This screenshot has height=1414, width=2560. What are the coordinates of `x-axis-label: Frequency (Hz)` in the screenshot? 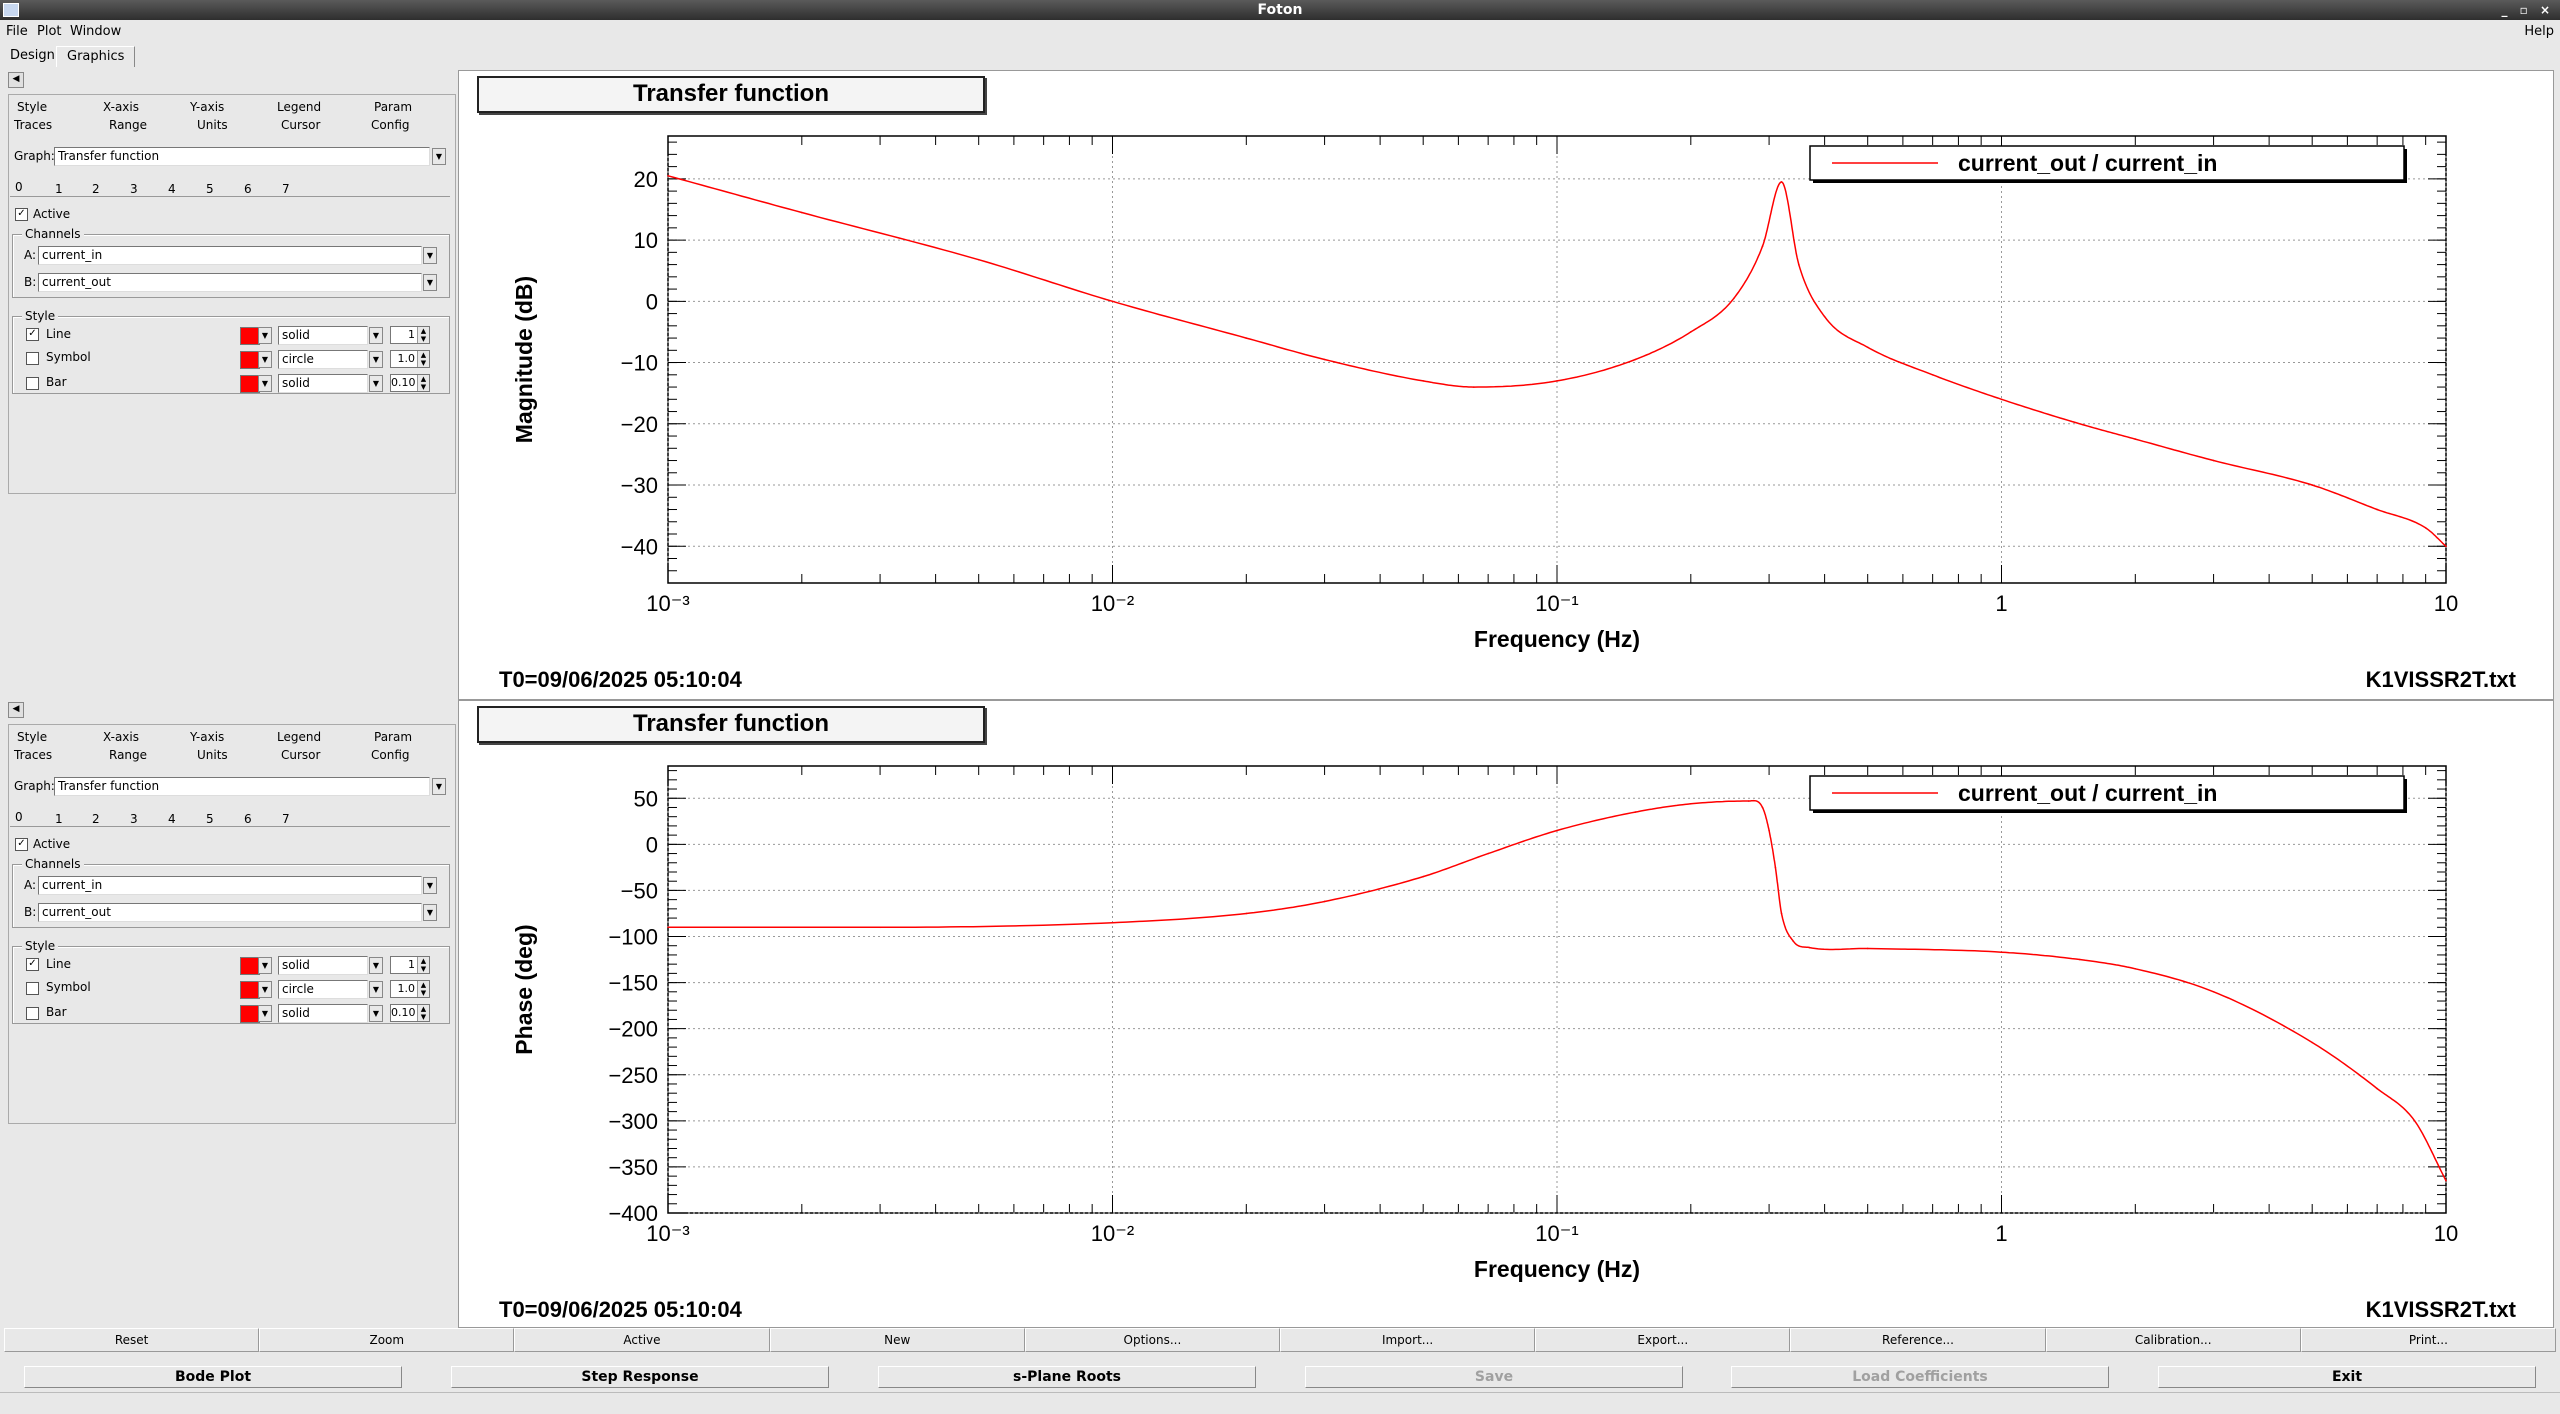 It's located at (1557, 1269).